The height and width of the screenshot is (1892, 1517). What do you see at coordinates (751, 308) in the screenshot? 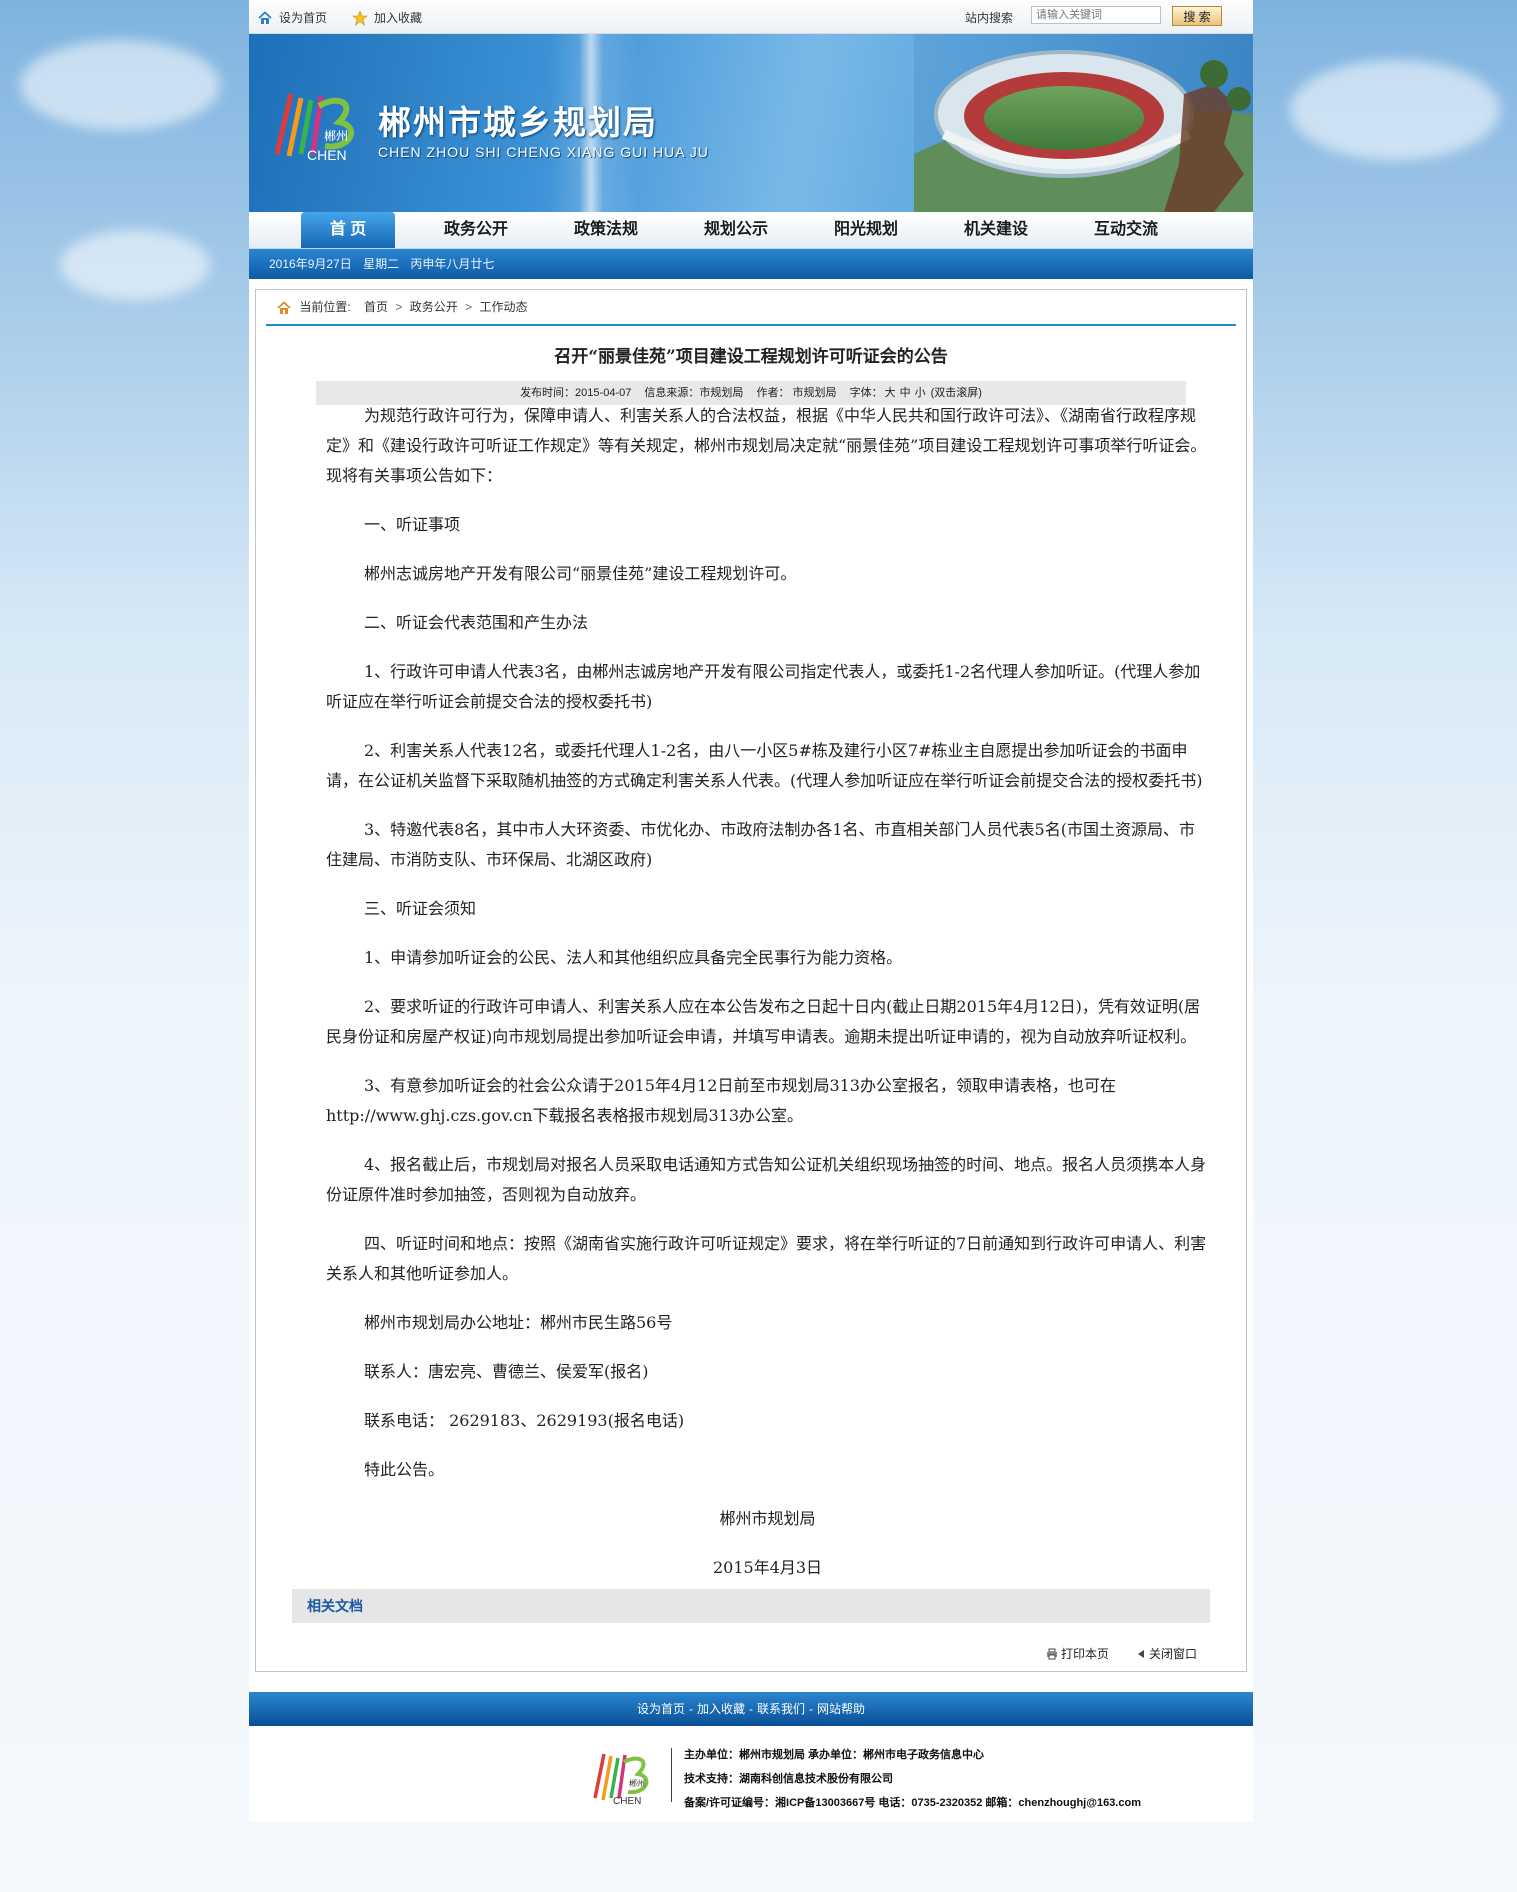
I see `breadcrumb: 当前位置: 首页 > 政务公开 > 工作动态` at bounding box center [751, 308].